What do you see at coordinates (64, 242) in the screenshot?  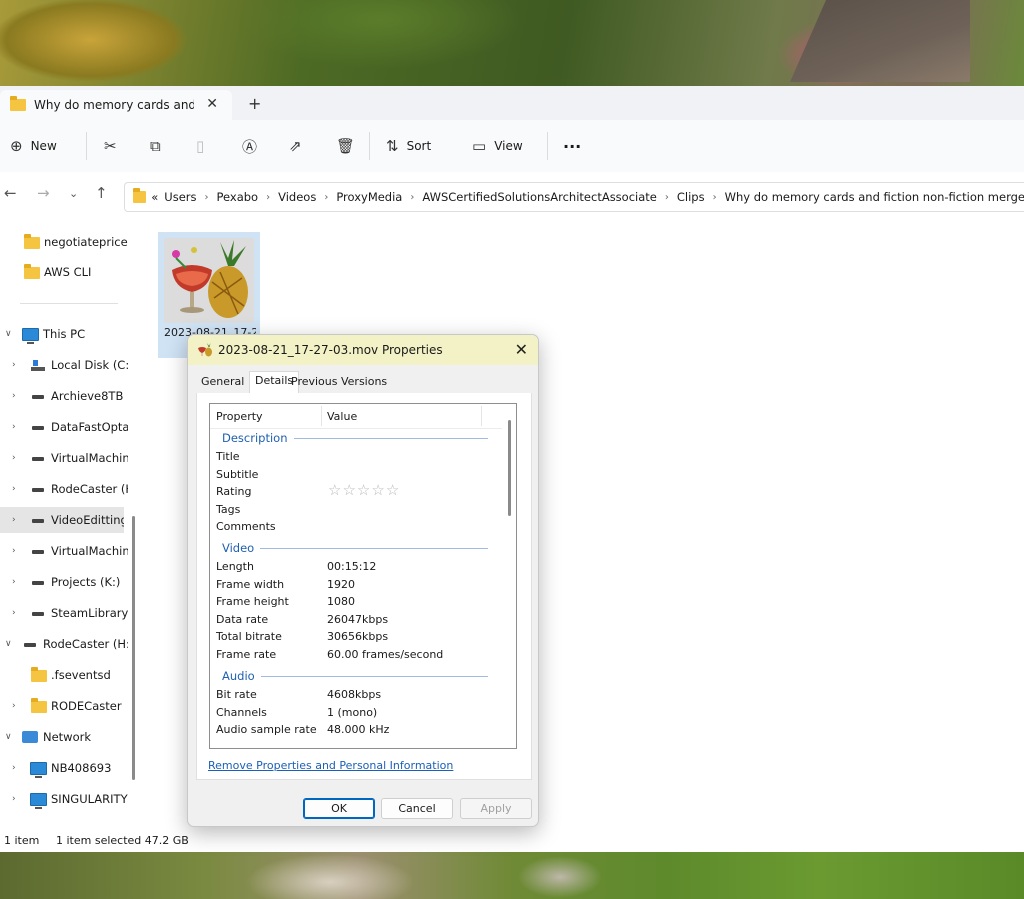 I see `sidebar-item-negotiateprice: negotiateprice` at bounding box center [64, 242].